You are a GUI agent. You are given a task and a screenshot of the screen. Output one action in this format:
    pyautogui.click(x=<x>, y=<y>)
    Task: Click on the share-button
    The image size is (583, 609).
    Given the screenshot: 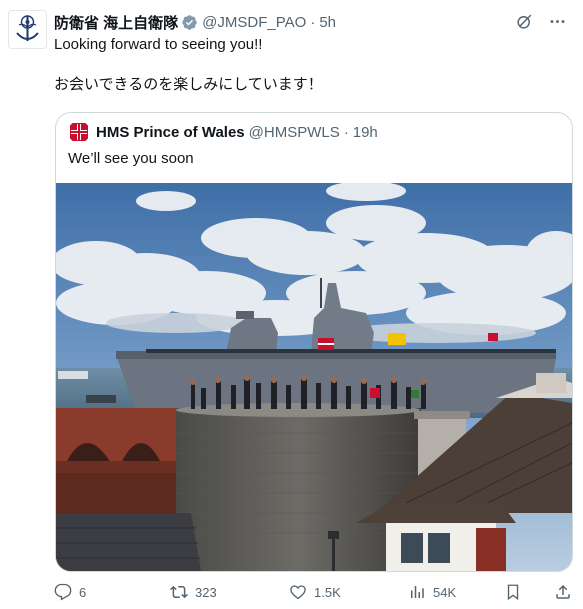 What is the action you would take?
    pyautogui.click(x=563, y=592)
    